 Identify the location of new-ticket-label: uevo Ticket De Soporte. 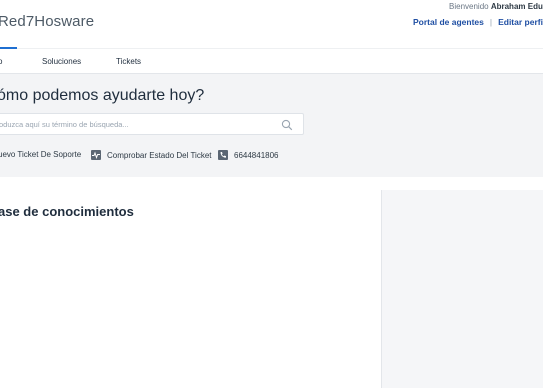
(41, 154).